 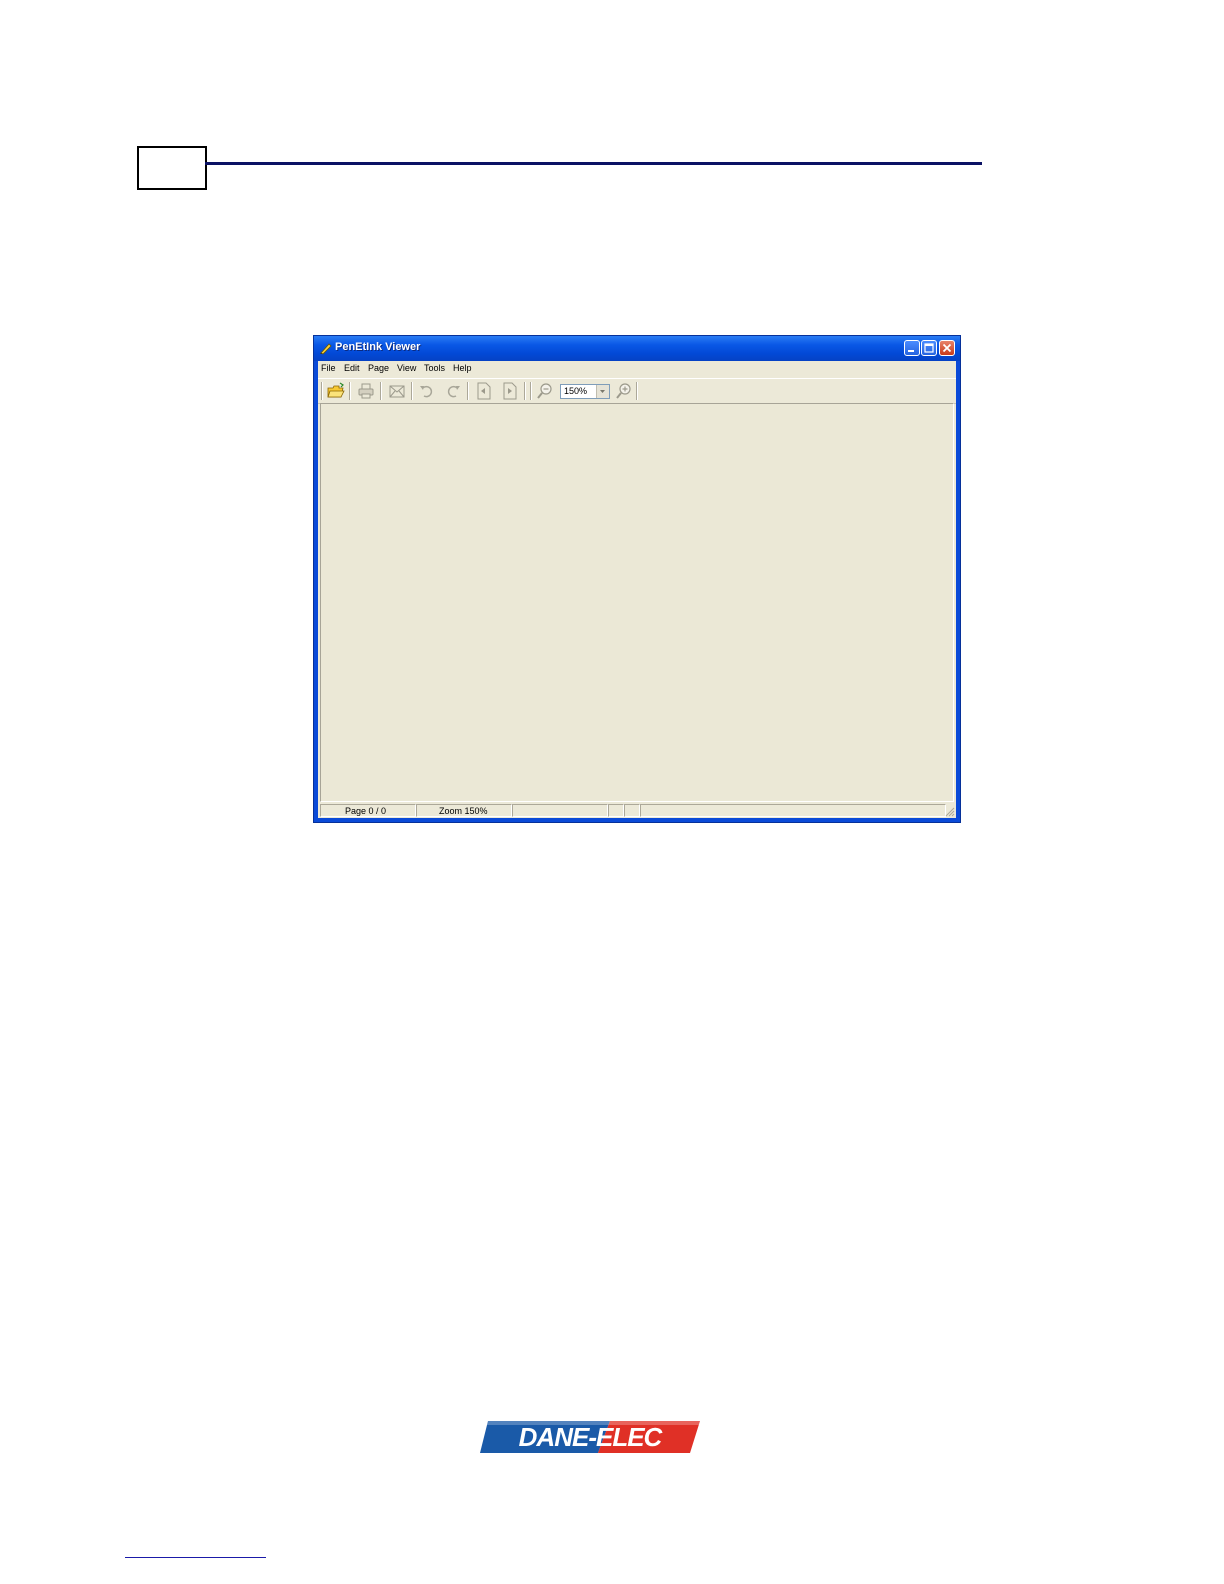 What do you see at coordinates (593, 163) in the screenshot?
I see `header-rule` at bounding box center [593, 163].